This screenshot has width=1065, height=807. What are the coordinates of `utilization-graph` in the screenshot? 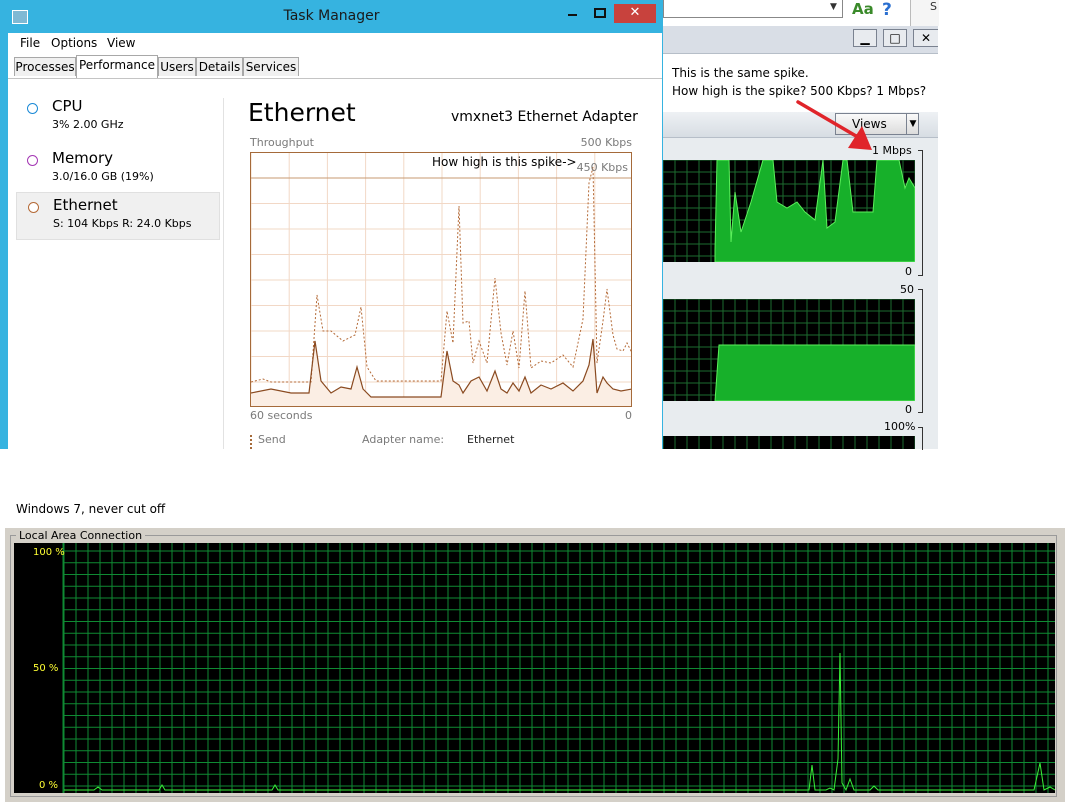 It's located at (789, 442).